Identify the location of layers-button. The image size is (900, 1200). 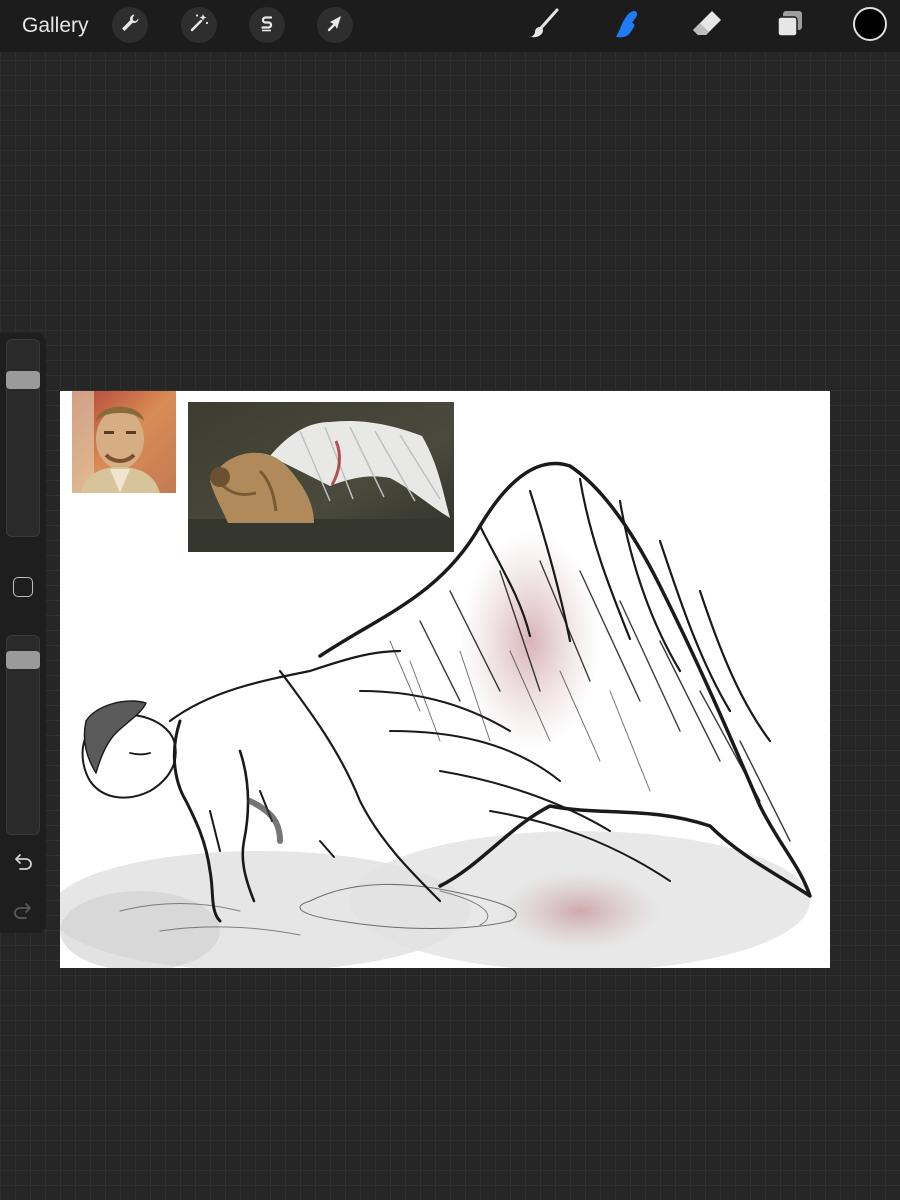
(790, 26).